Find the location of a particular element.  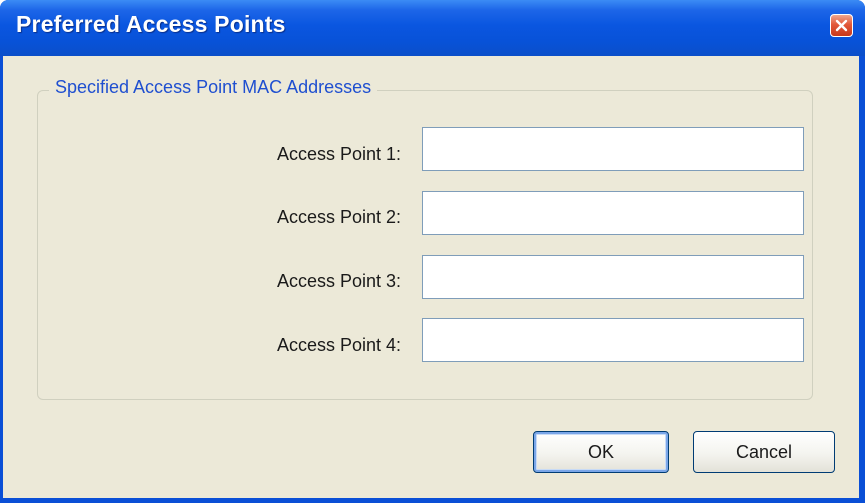

access-point-2-label: Access Point 2: is located at coordinates (338, 217).